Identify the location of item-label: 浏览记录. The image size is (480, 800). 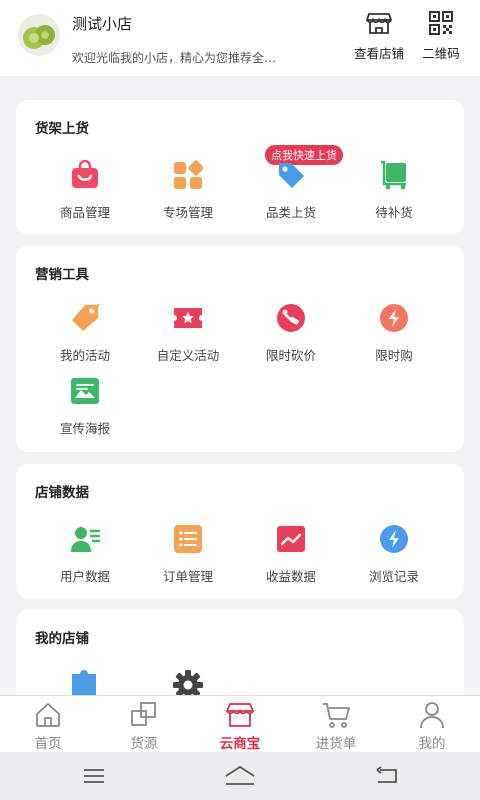
(393, 576).